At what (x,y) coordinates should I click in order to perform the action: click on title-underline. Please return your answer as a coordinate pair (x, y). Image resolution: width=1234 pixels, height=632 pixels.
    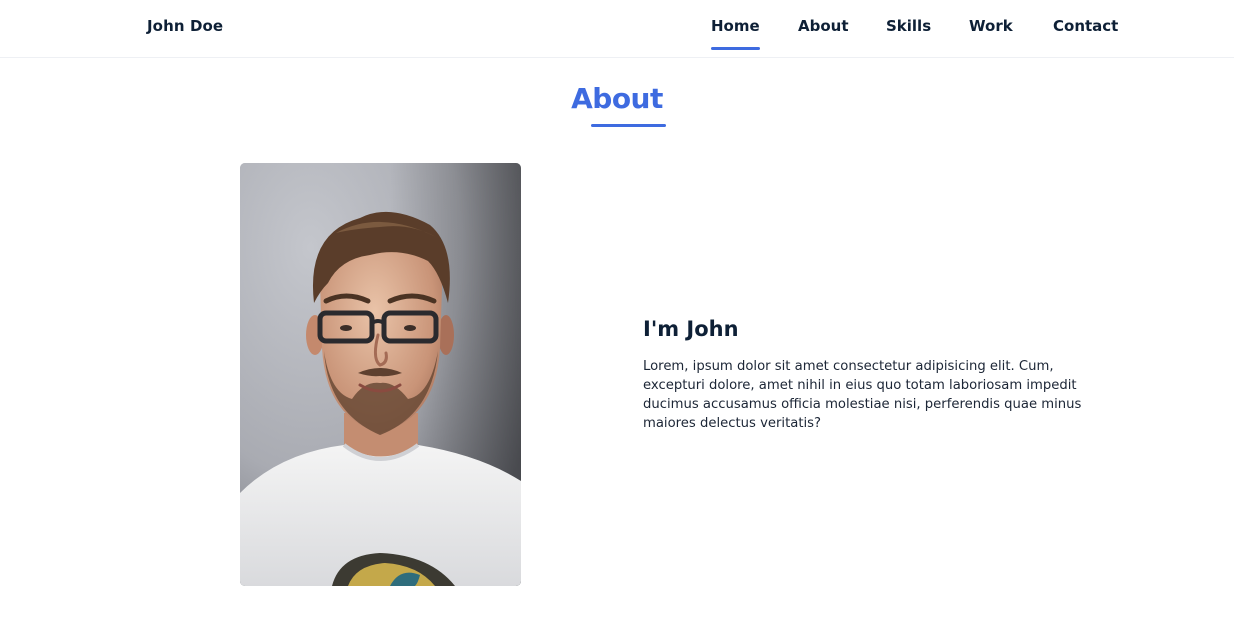
    Looking at the image, I should click on (628, 125).